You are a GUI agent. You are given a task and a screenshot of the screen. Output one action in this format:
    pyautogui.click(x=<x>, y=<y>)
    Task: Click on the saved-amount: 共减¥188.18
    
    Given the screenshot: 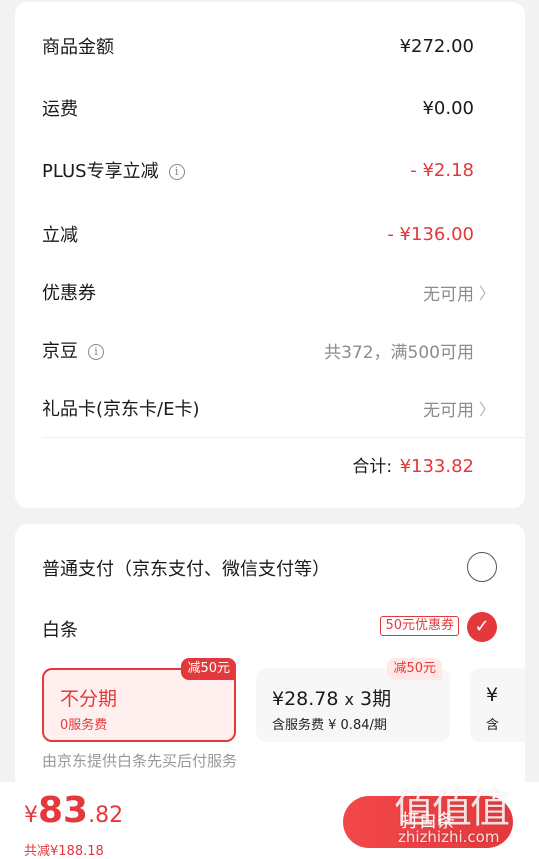 What is the action you would take?
    pyautogui.click(x=64, y=851)
    